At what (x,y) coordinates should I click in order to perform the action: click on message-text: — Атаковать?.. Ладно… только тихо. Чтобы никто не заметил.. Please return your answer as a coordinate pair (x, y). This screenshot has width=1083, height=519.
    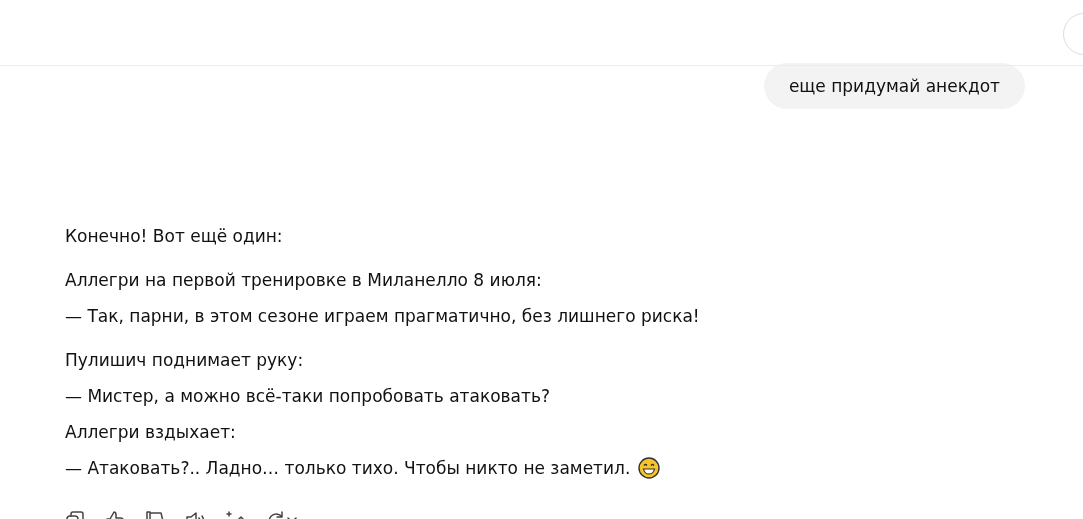
    Looking at the image, I should click on (348, 468).